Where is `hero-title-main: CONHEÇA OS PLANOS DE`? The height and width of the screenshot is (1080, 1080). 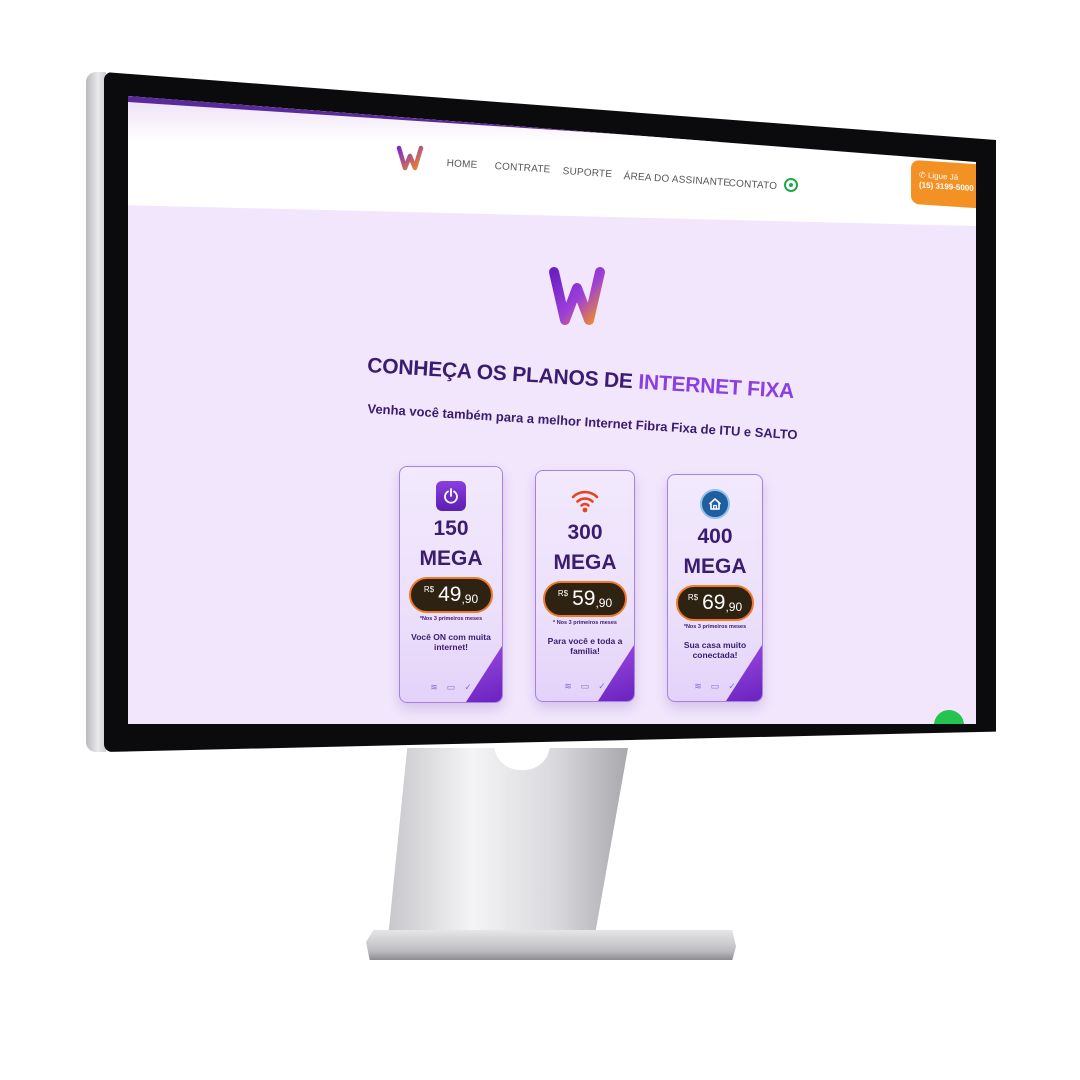
hero-title-main: CONHEÇA OS PLANOS DE is located at coordinates (503, 374).